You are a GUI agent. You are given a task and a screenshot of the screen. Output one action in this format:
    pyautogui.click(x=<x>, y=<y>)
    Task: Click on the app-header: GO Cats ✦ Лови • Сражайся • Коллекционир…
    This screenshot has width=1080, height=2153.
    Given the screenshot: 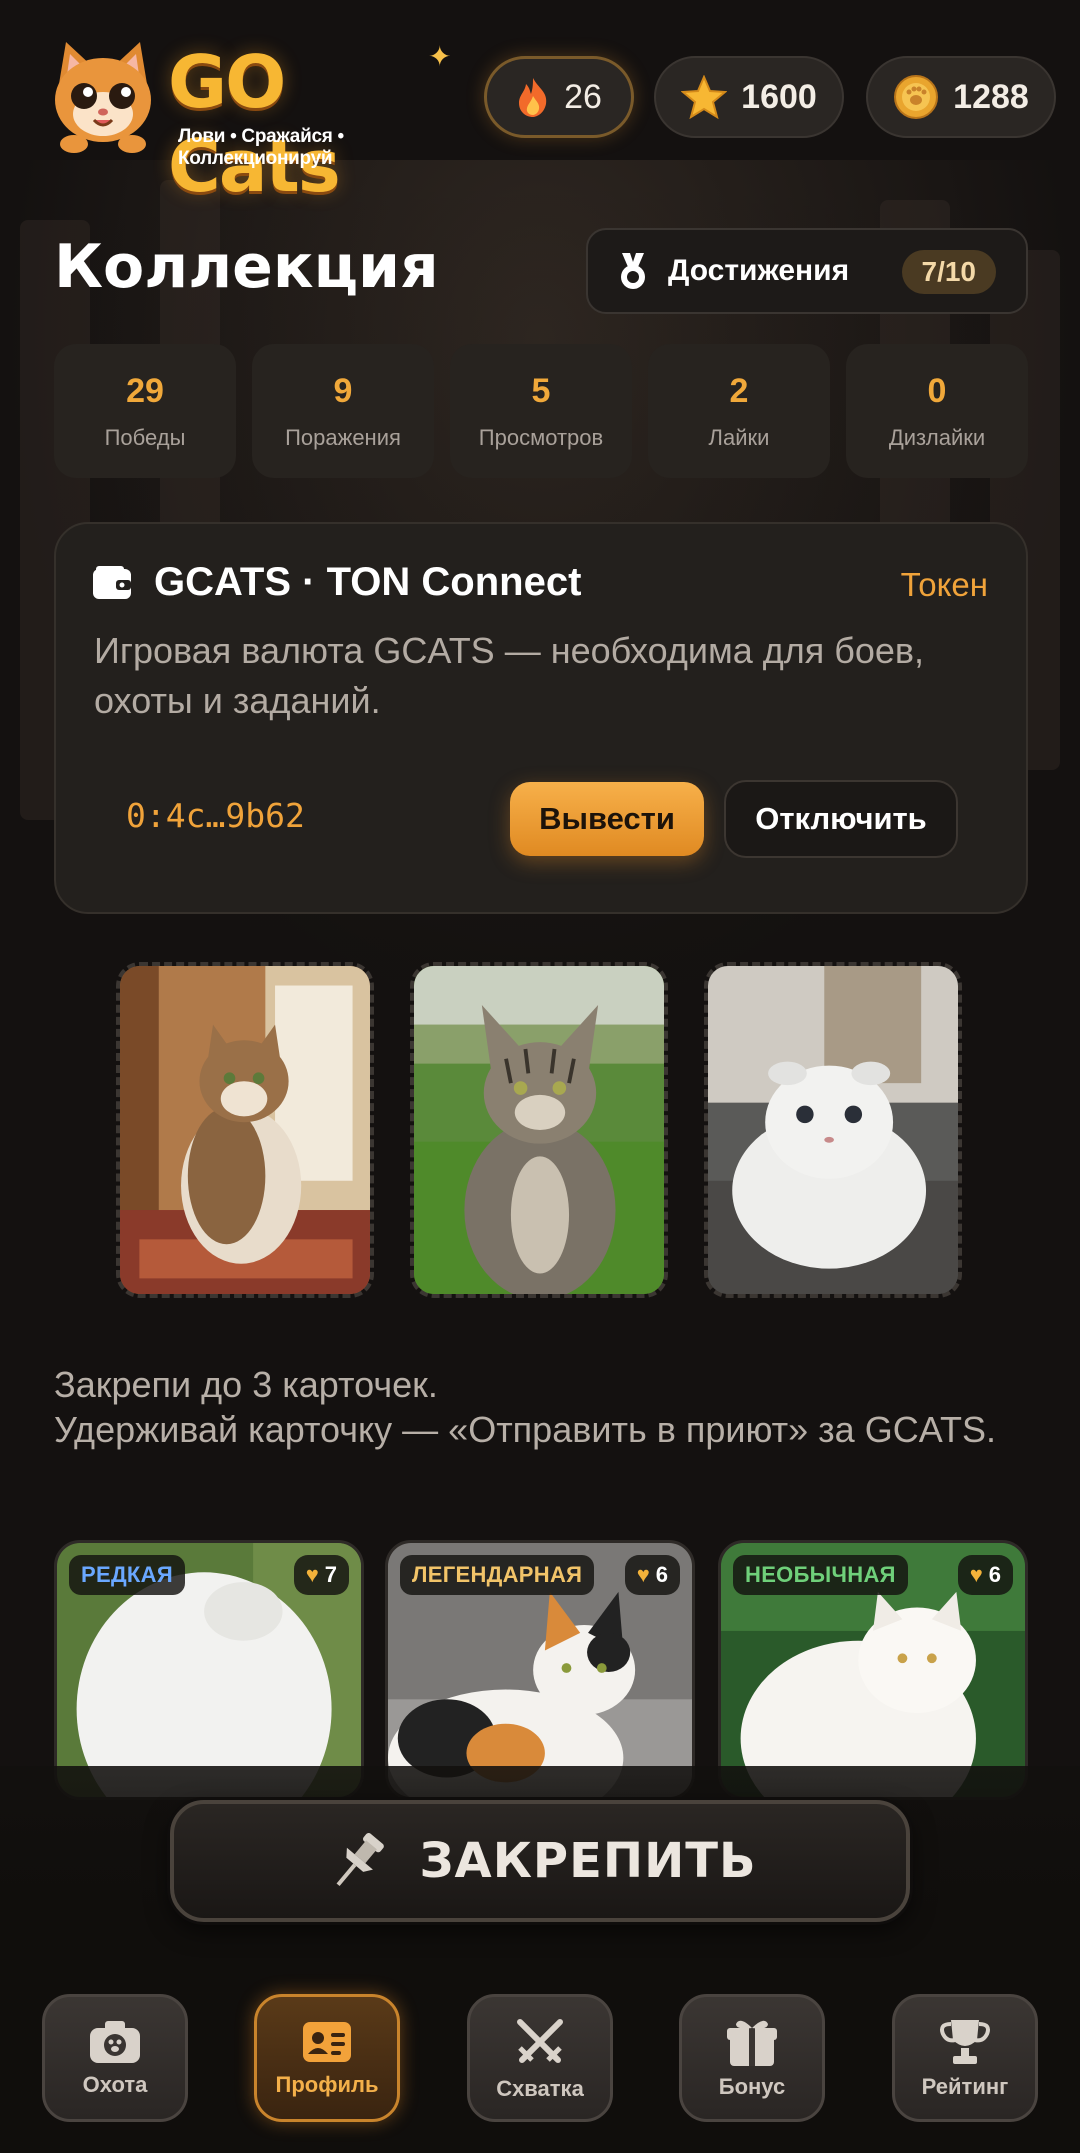 What is the action you would take?
    pyautogui.click(x=540, y=104)
    